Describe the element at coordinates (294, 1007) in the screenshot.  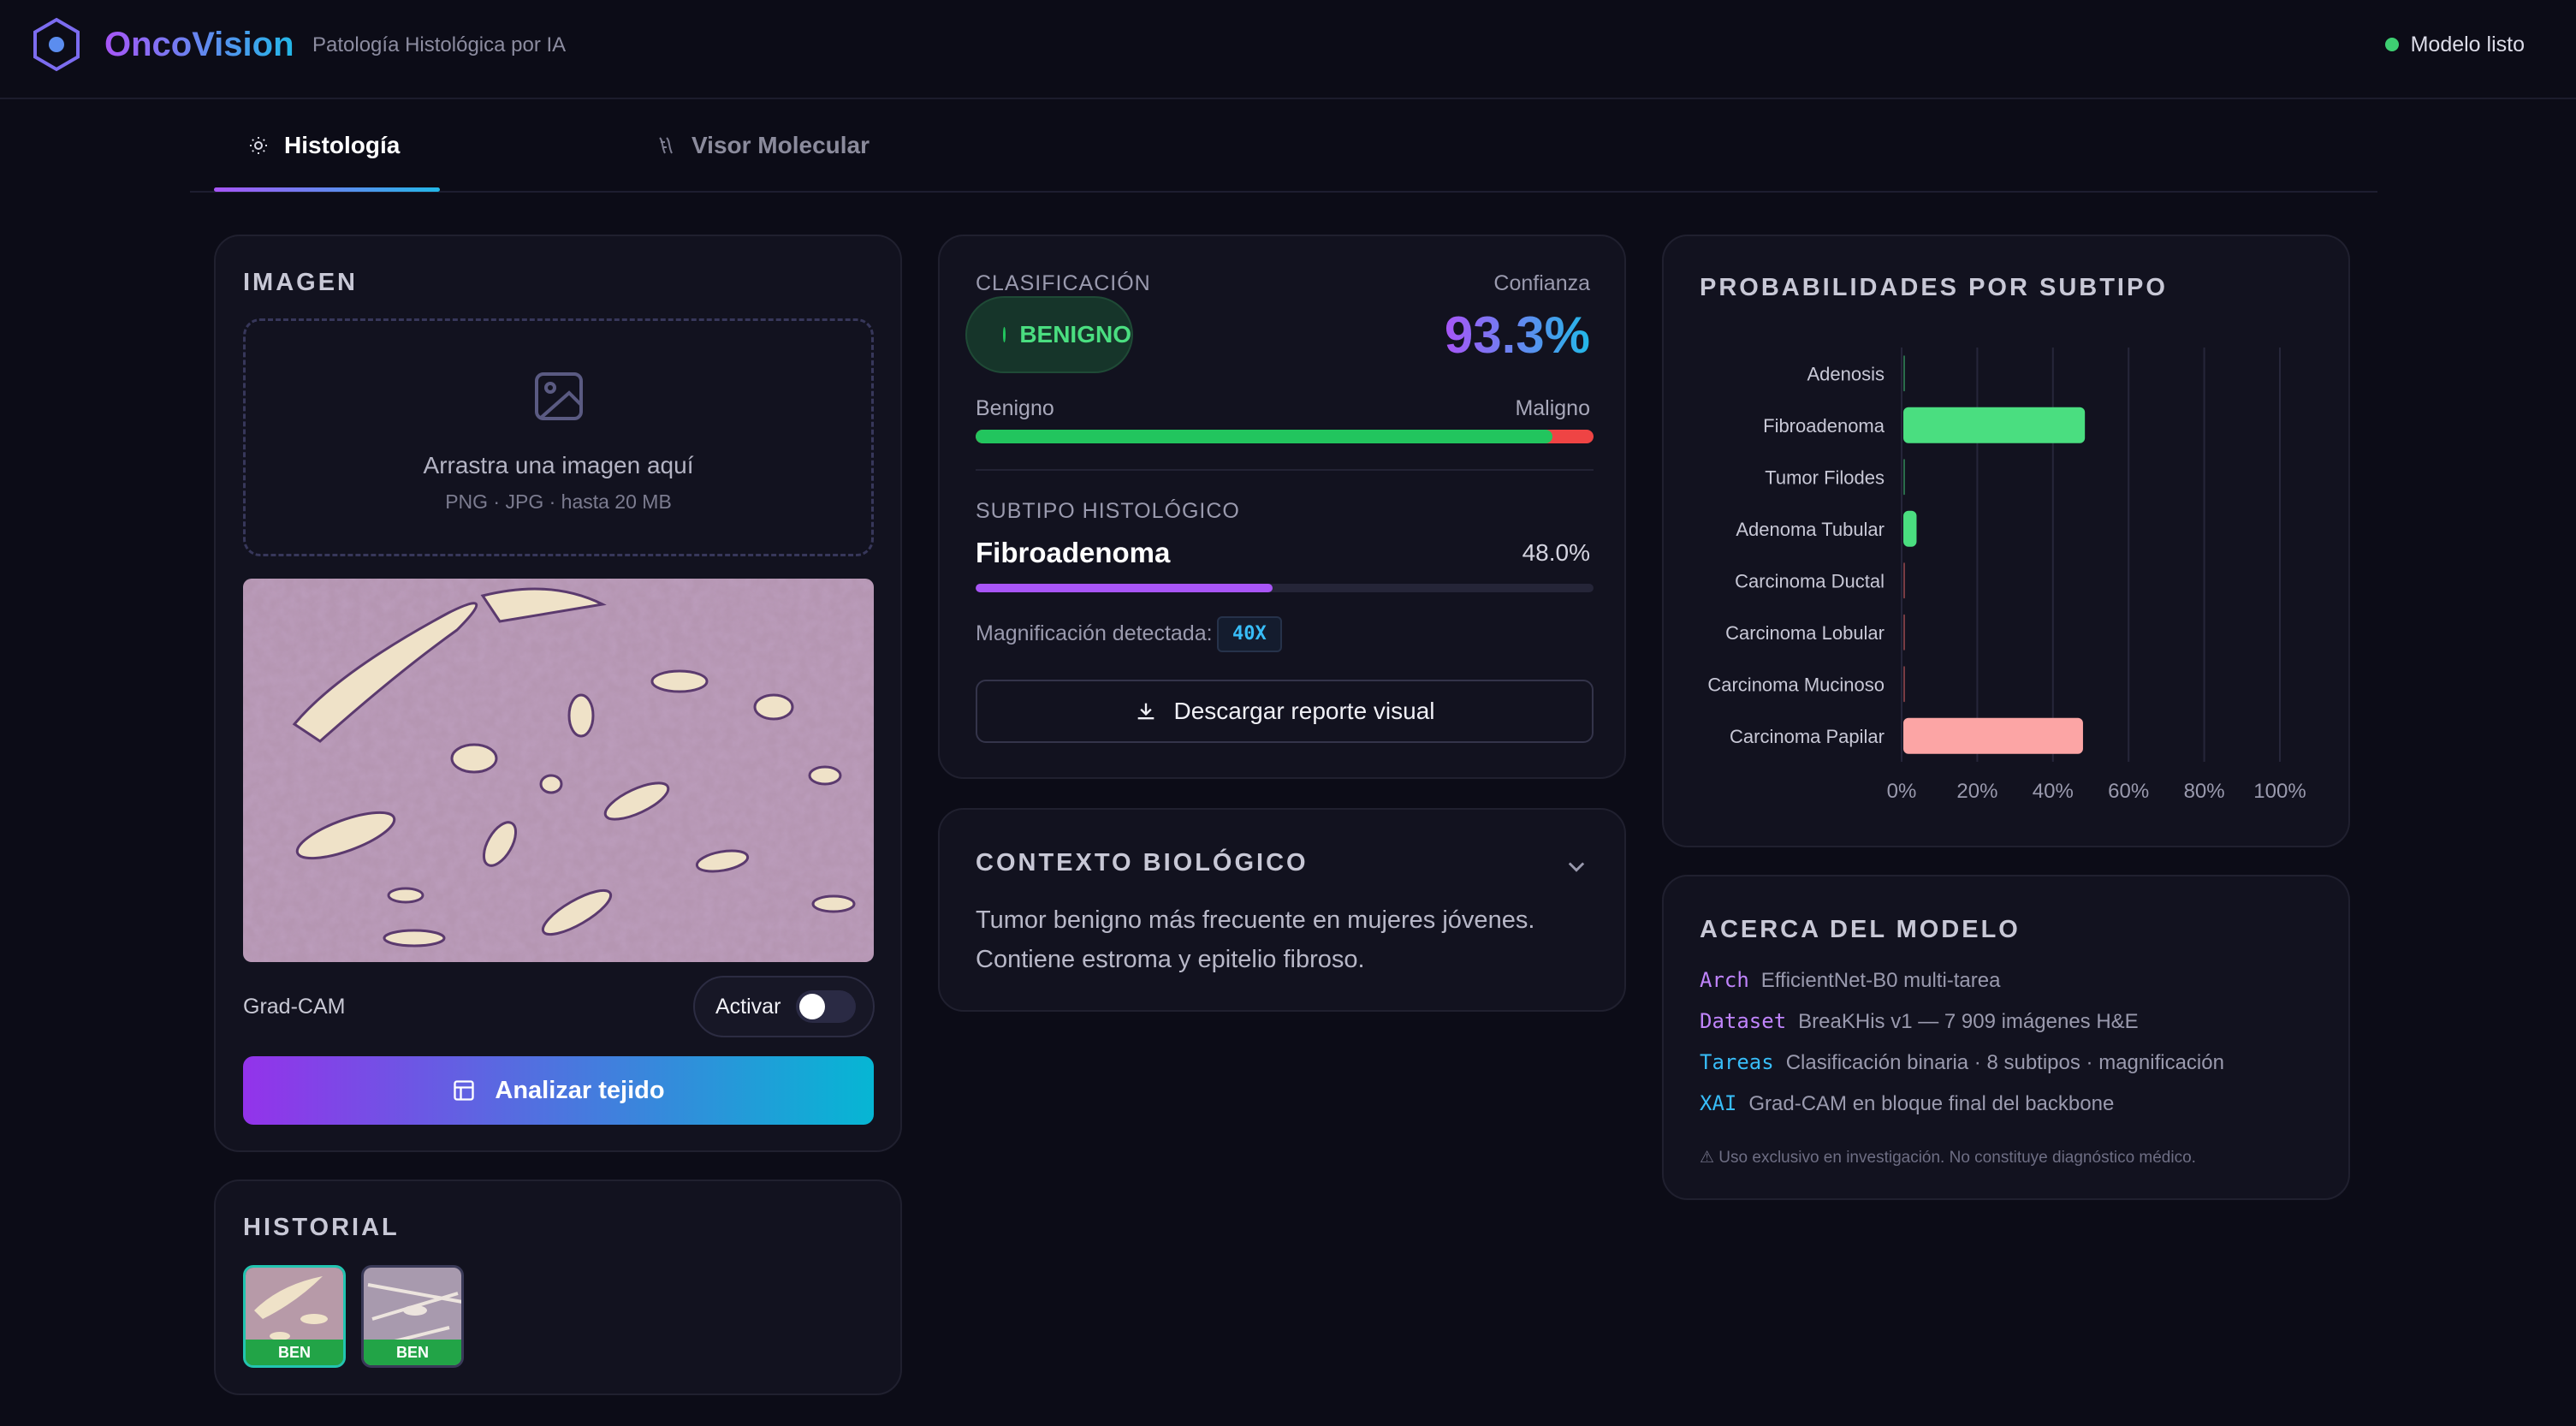
I see `gradcam-label: Grad-CAM` at that location.